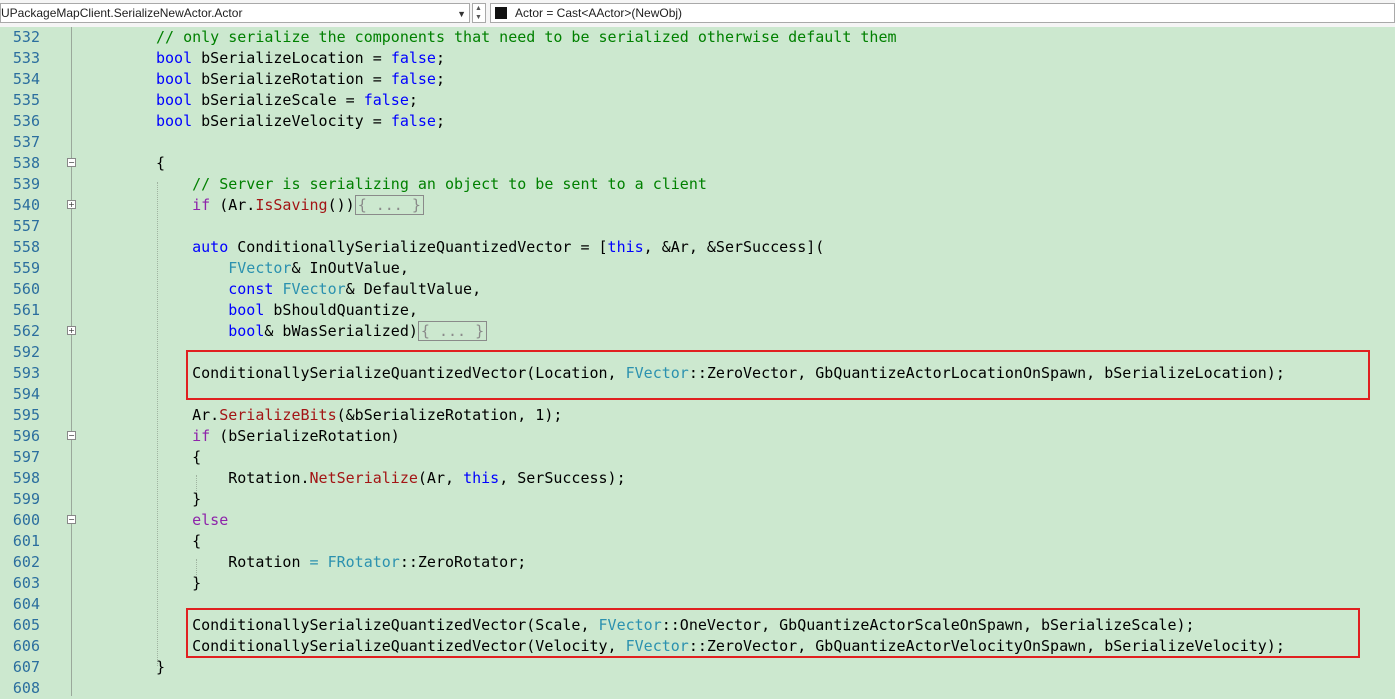 This screenshot has width=1395, height=699. Describe the element at coordinates (697, 583) in the screenshot. I see `code-line: 603 }` at that location.